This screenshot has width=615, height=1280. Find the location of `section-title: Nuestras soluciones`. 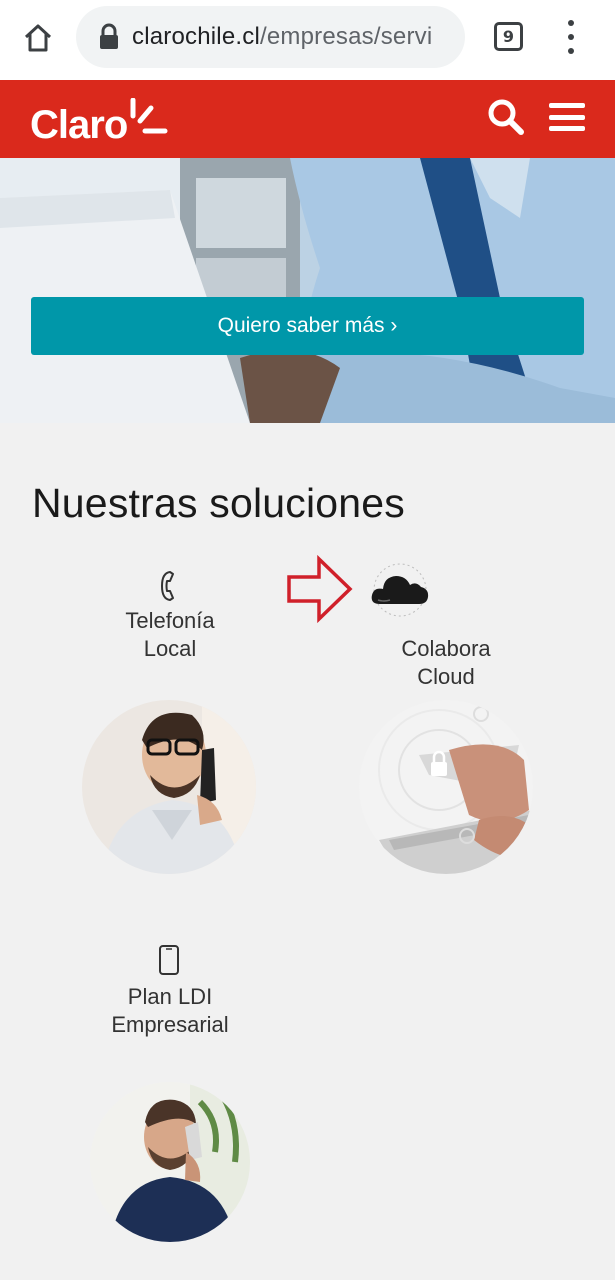

section-title: Nuestras soluciones is located at coordinates (218, 503).